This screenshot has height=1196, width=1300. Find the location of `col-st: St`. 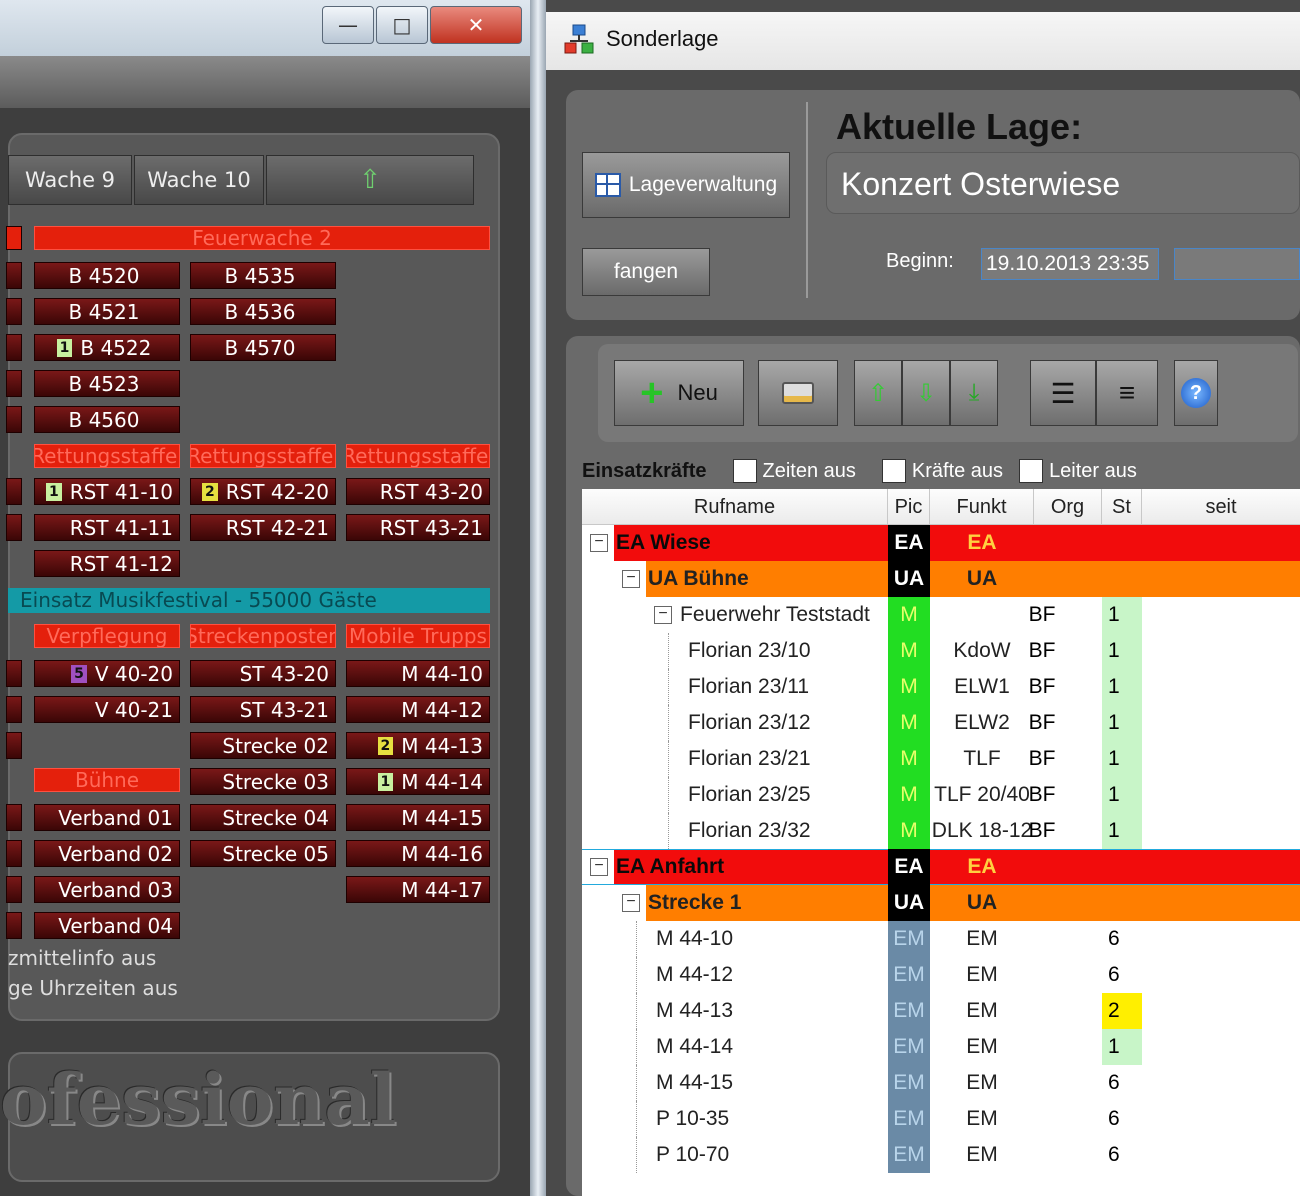

col-st: St is located at coordinates (1122, 507).